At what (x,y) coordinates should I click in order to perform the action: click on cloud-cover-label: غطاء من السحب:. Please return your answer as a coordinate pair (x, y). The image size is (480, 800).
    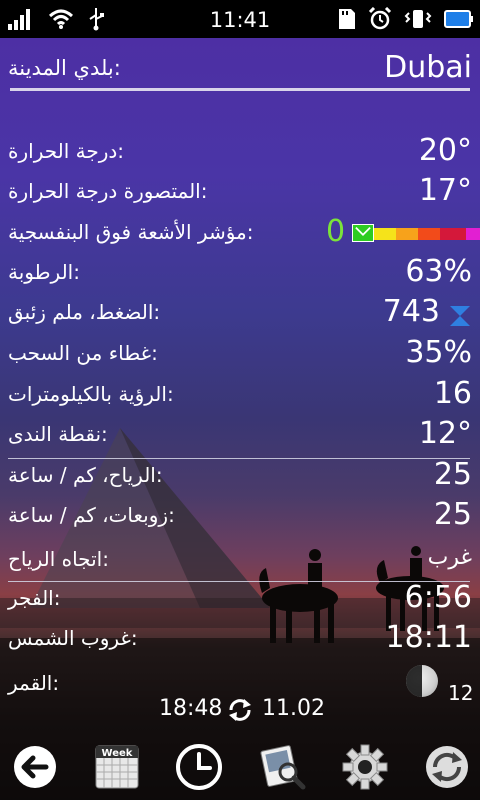
    Looking at the image, I should click on (83, 353).